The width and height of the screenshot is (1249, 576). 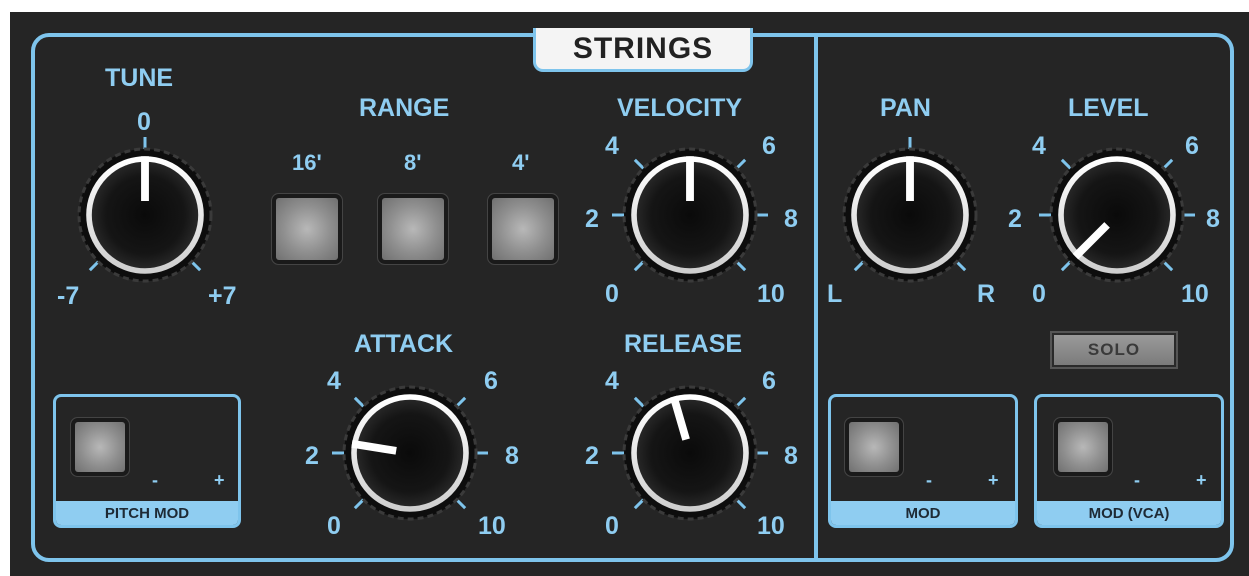 I want to click on pan-label: PAN, so click(x=905, y=108).